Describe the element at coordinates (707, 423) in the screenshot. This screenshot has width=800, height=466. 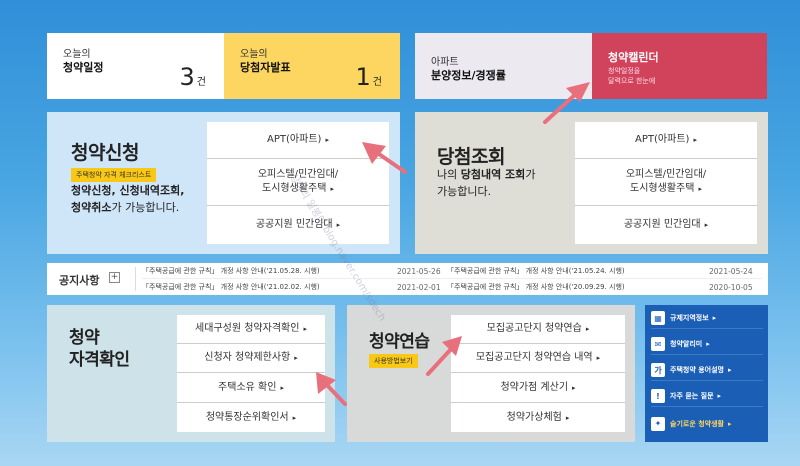
I see `quick-link-smart-life: ✦ 슬기로운 청약생활 ▸` at that location.